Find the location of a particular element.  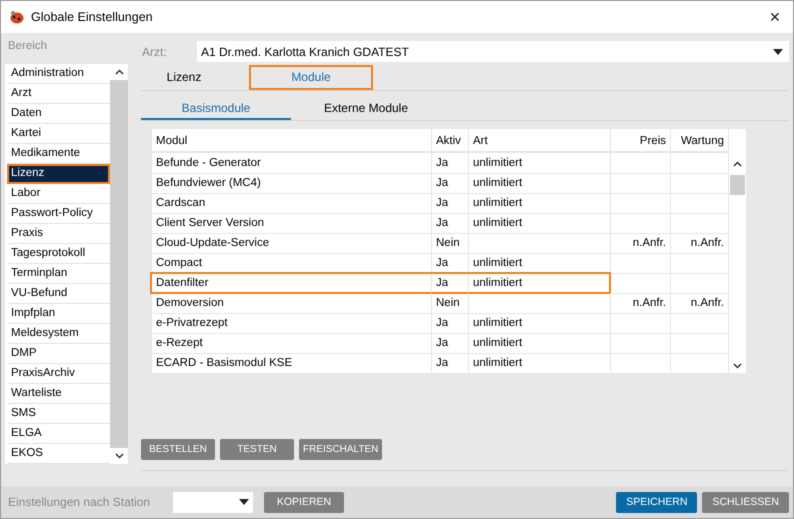

close-icon: ✕ is located at coordinates (775, 17).